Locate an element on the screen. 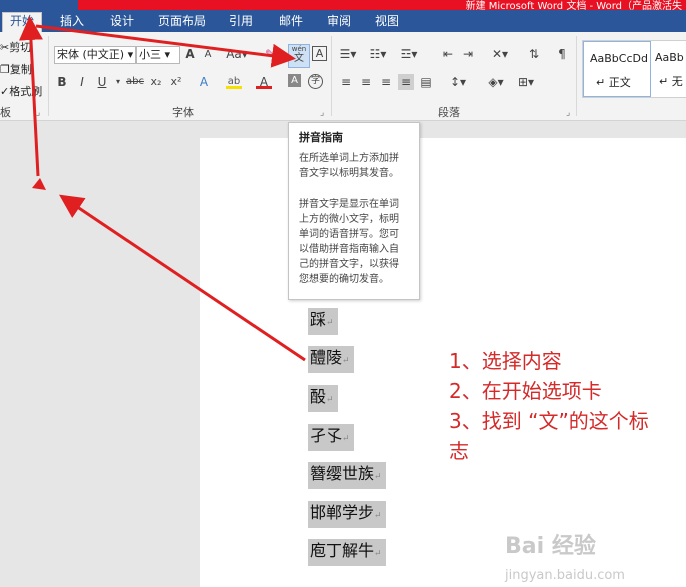 The image size is (686, 587). align-center-icon: ≡ is located at coordinates (366, 82).